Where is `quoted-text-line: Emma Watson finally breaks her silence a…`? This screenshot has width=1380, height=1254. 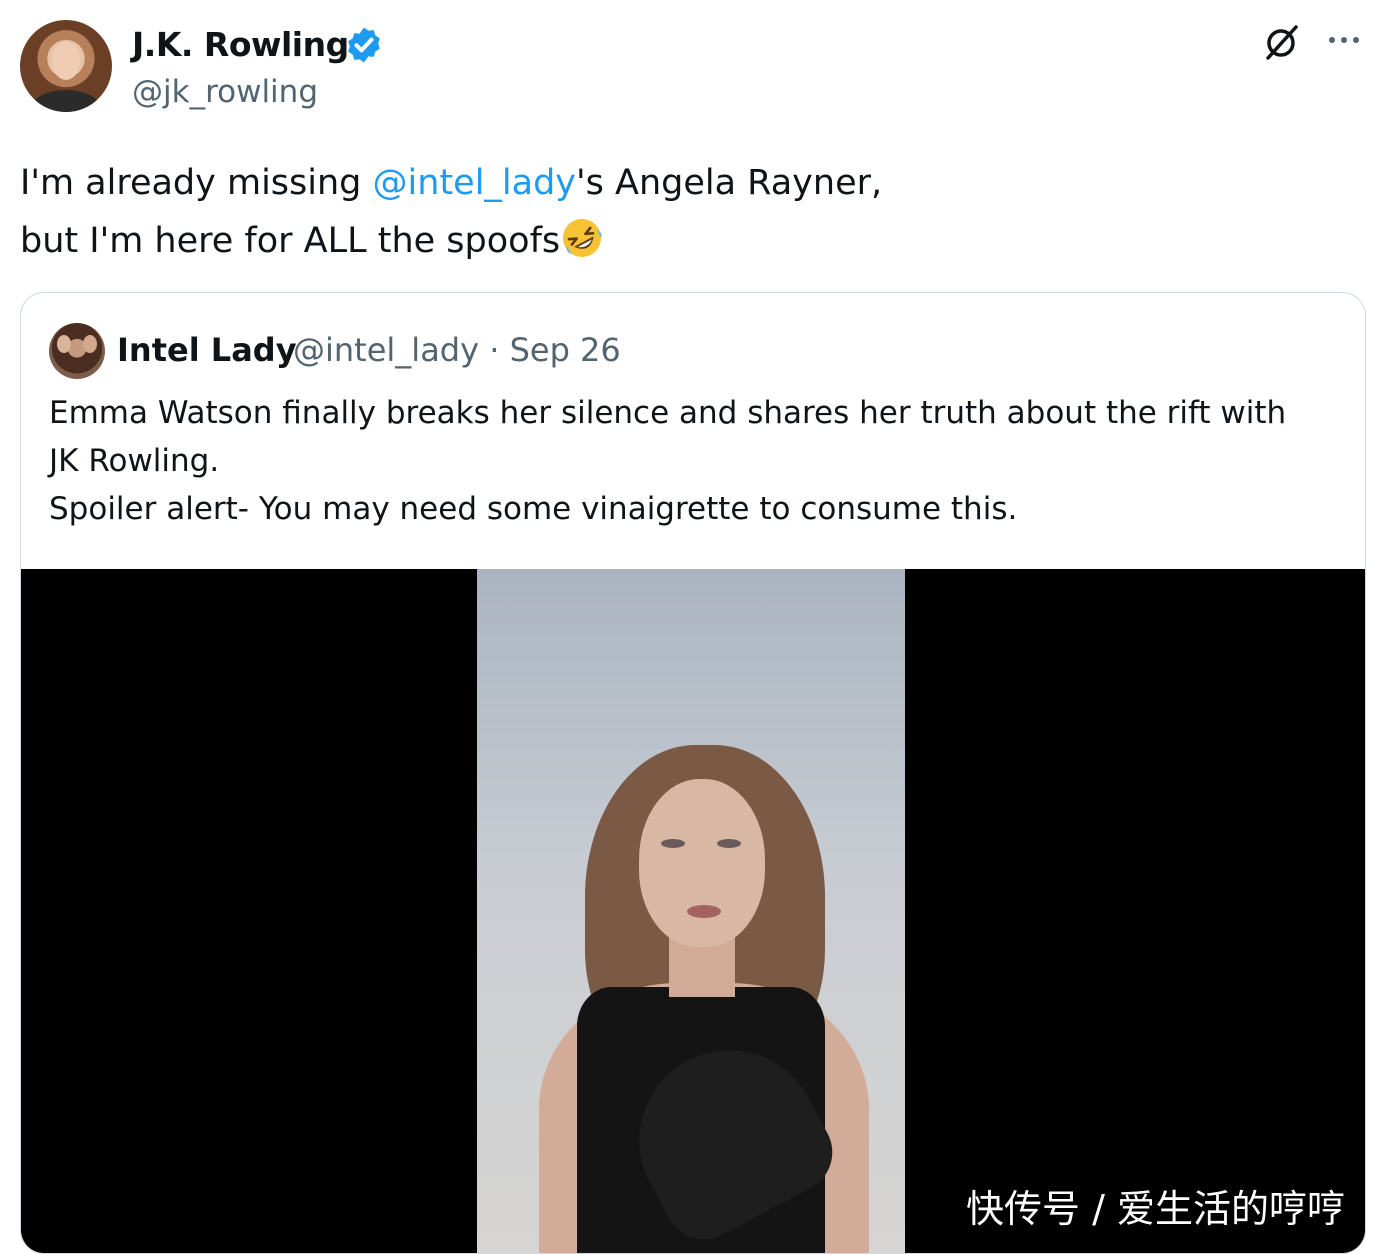 quoted-text-line: Emma Watson finally breaks her silence a… is located at coordinates (668, 413).